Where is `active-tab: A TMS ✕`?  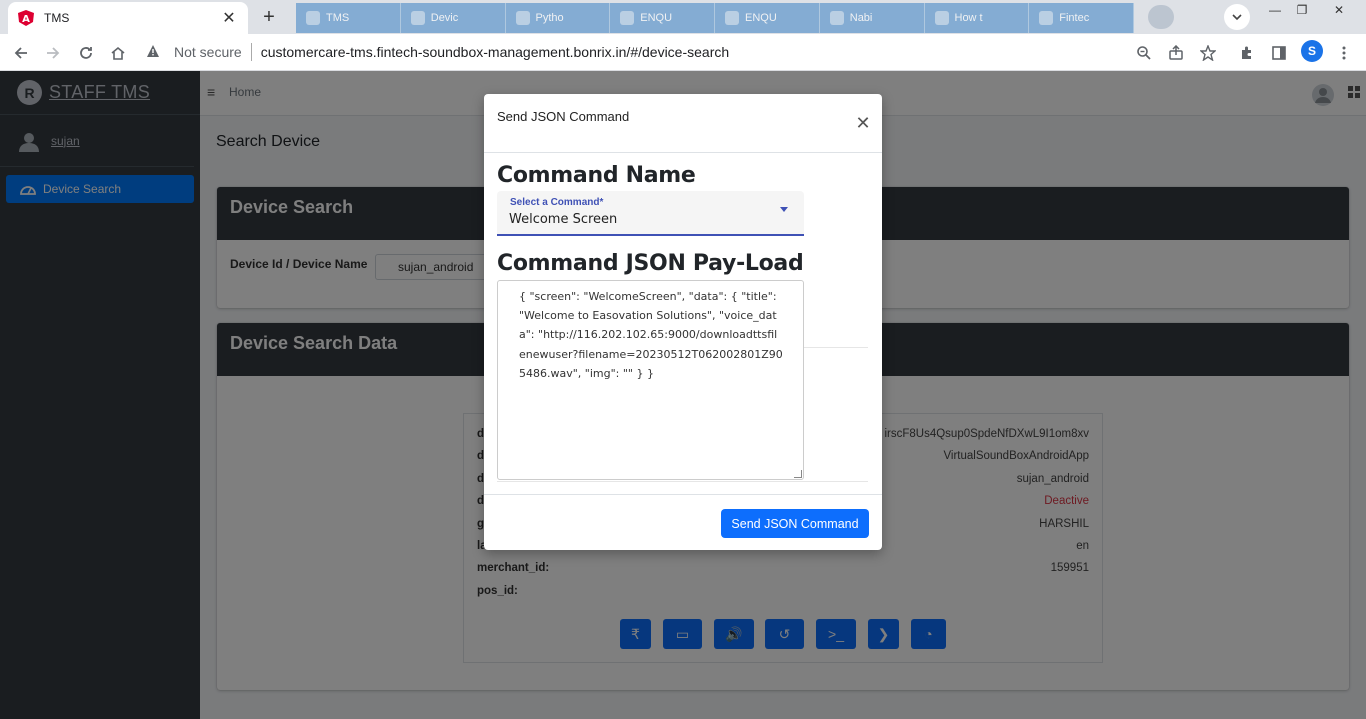 active-tab: A TMS ✕ is located at coordinates (128, 18).